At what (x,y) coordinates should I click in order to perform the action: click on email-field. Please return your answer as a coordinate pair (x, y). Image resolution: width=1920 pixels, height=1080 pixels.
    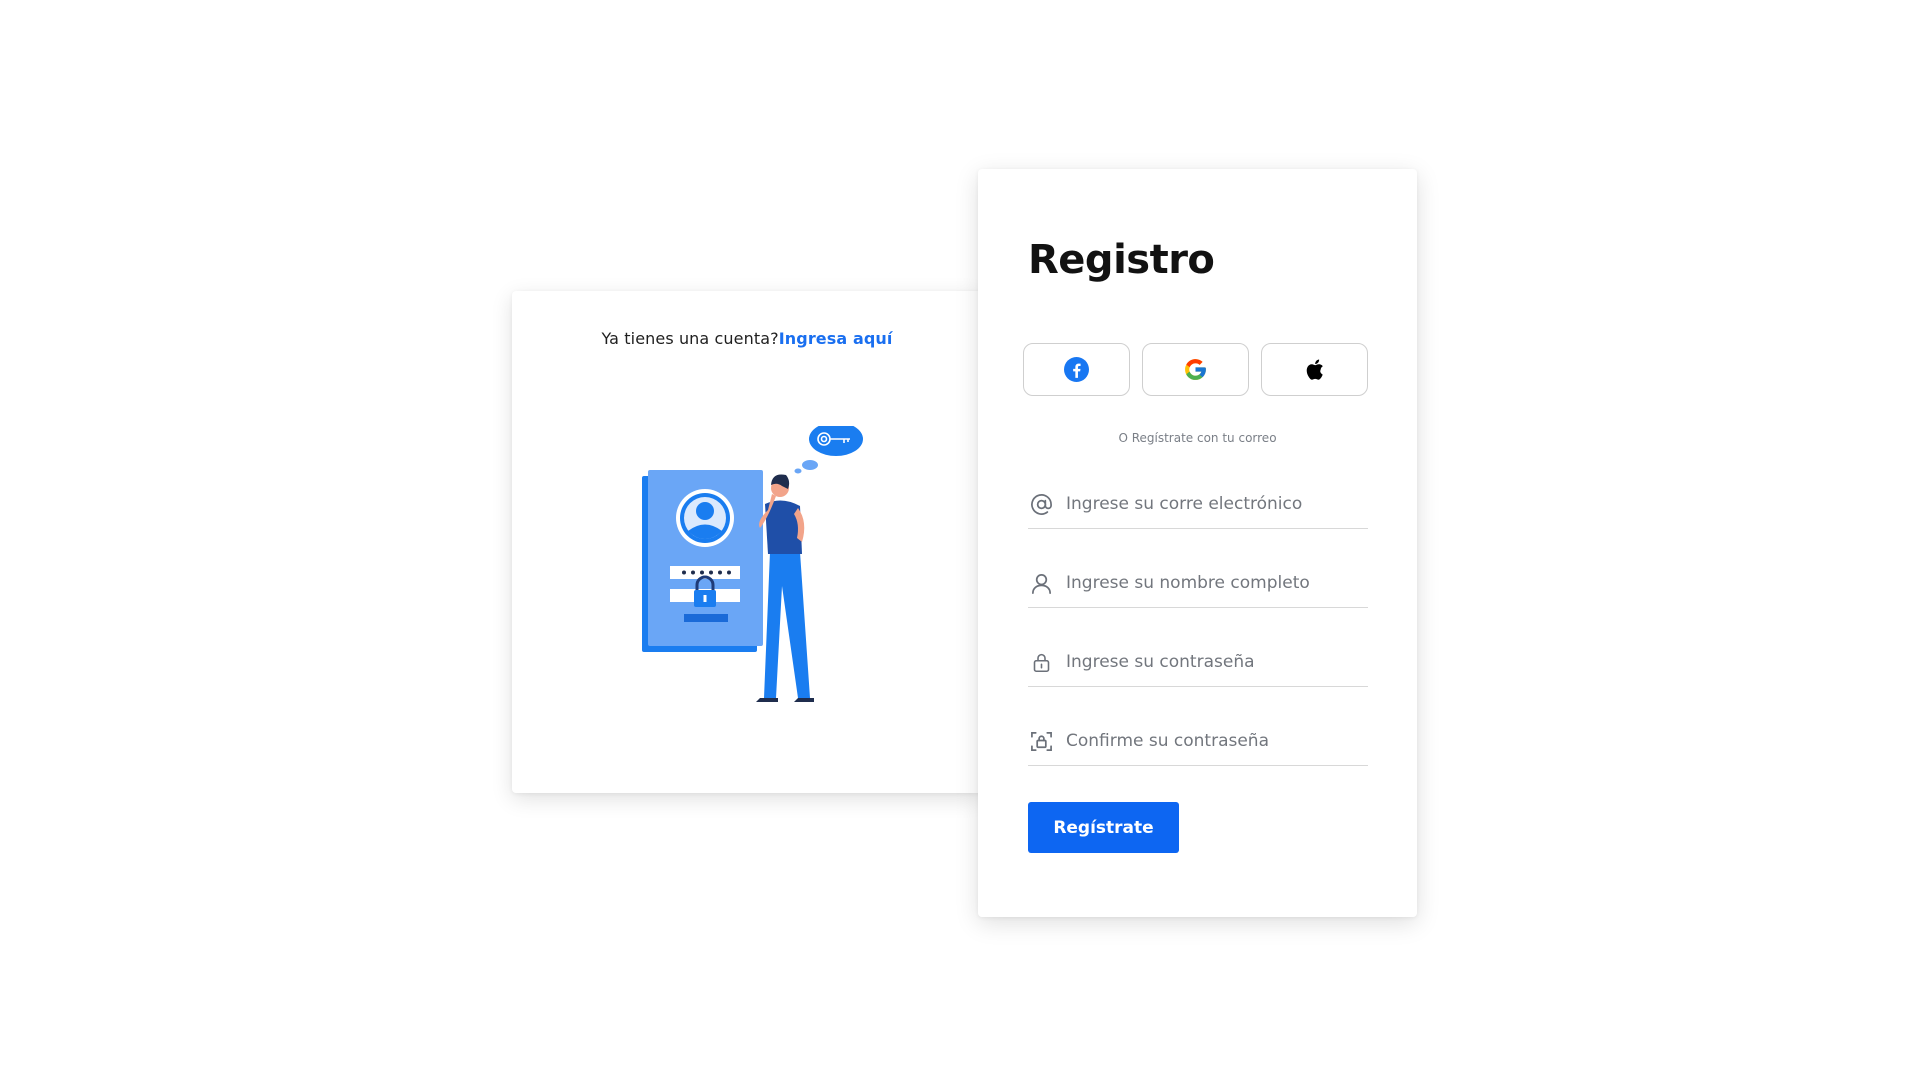
    Looking at the image, I should click on (1198, 504).